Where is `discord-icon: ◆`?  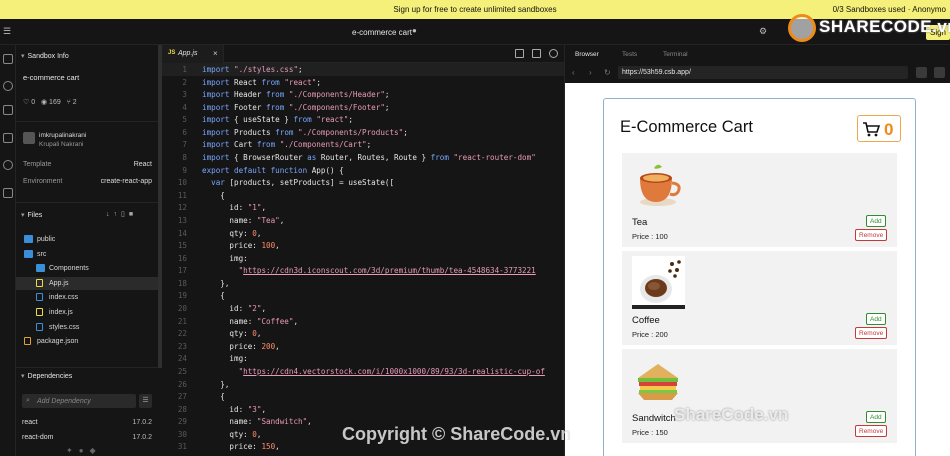
discord-icon: ◆ is located at coordinates (96, 450).